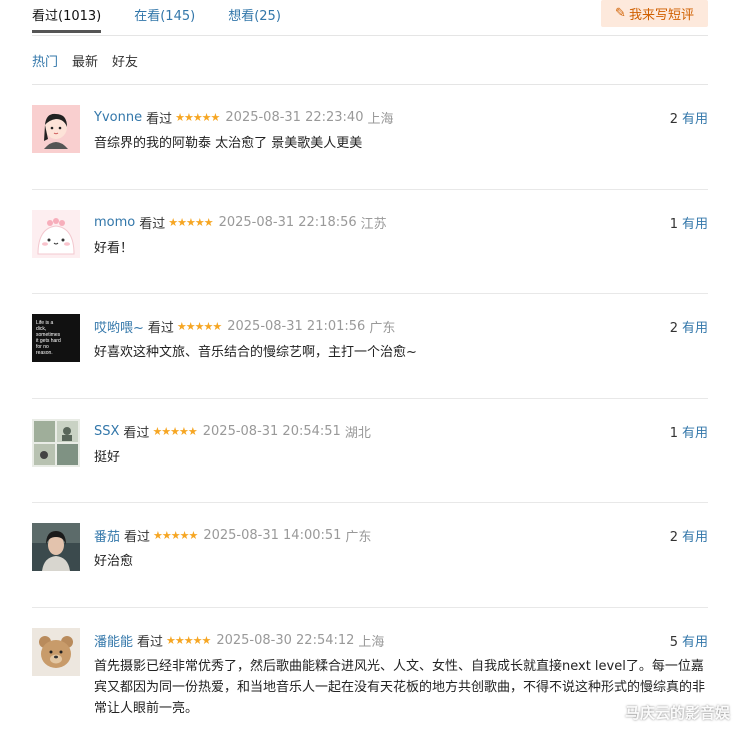 The width and height of the screenshot is (740, 731). I want to click on sort-latest: 最新, so click(85, 60).